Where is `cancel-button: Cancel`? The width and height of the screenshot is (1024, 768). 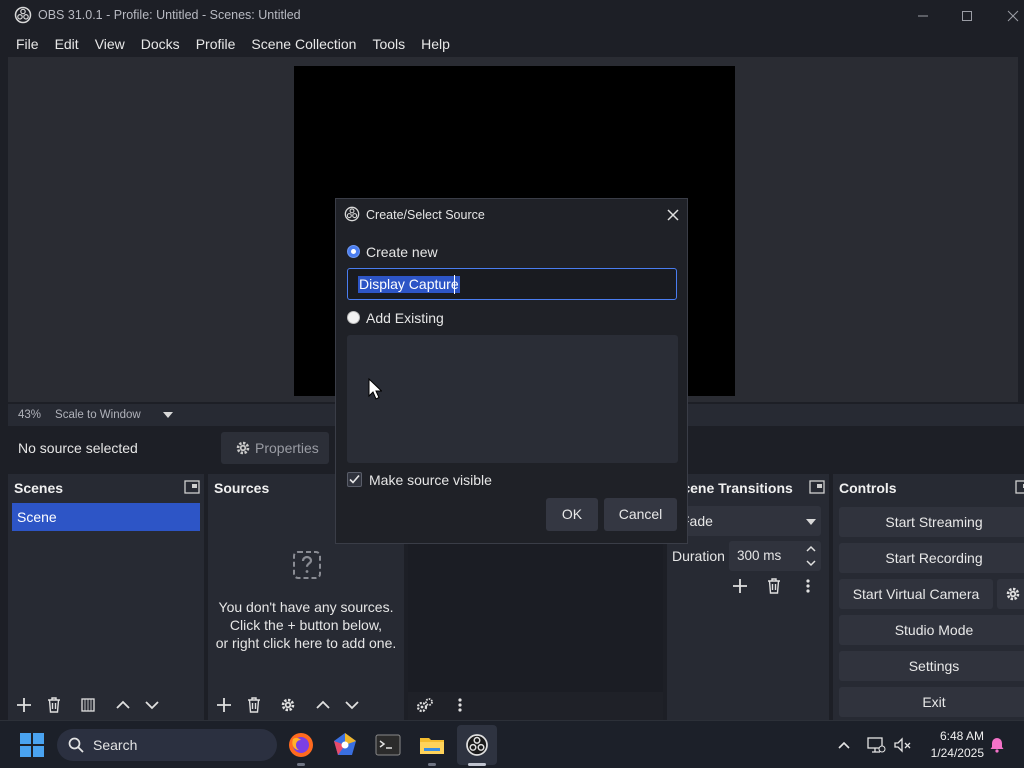
cancel-button: Cancel is located at coordinates (640, 514).